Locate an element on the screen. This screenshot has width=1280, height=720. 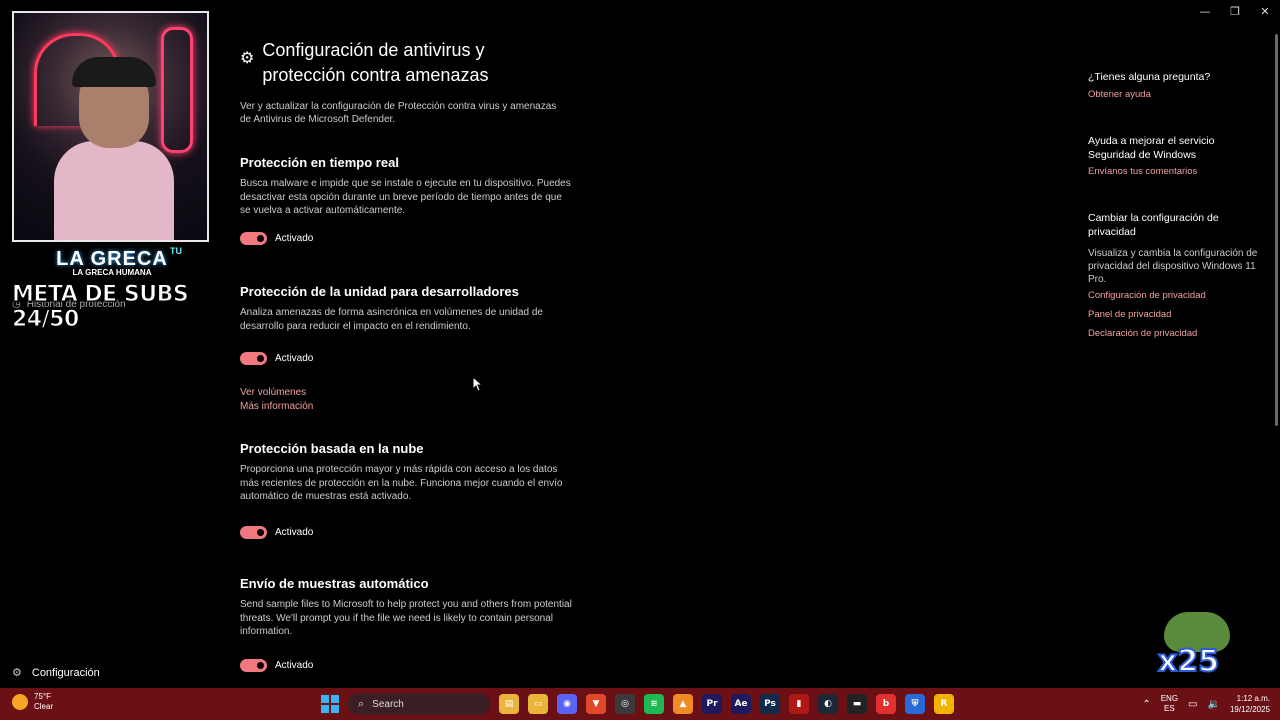
brand-badge: TU is located at coordinates (176, 251).